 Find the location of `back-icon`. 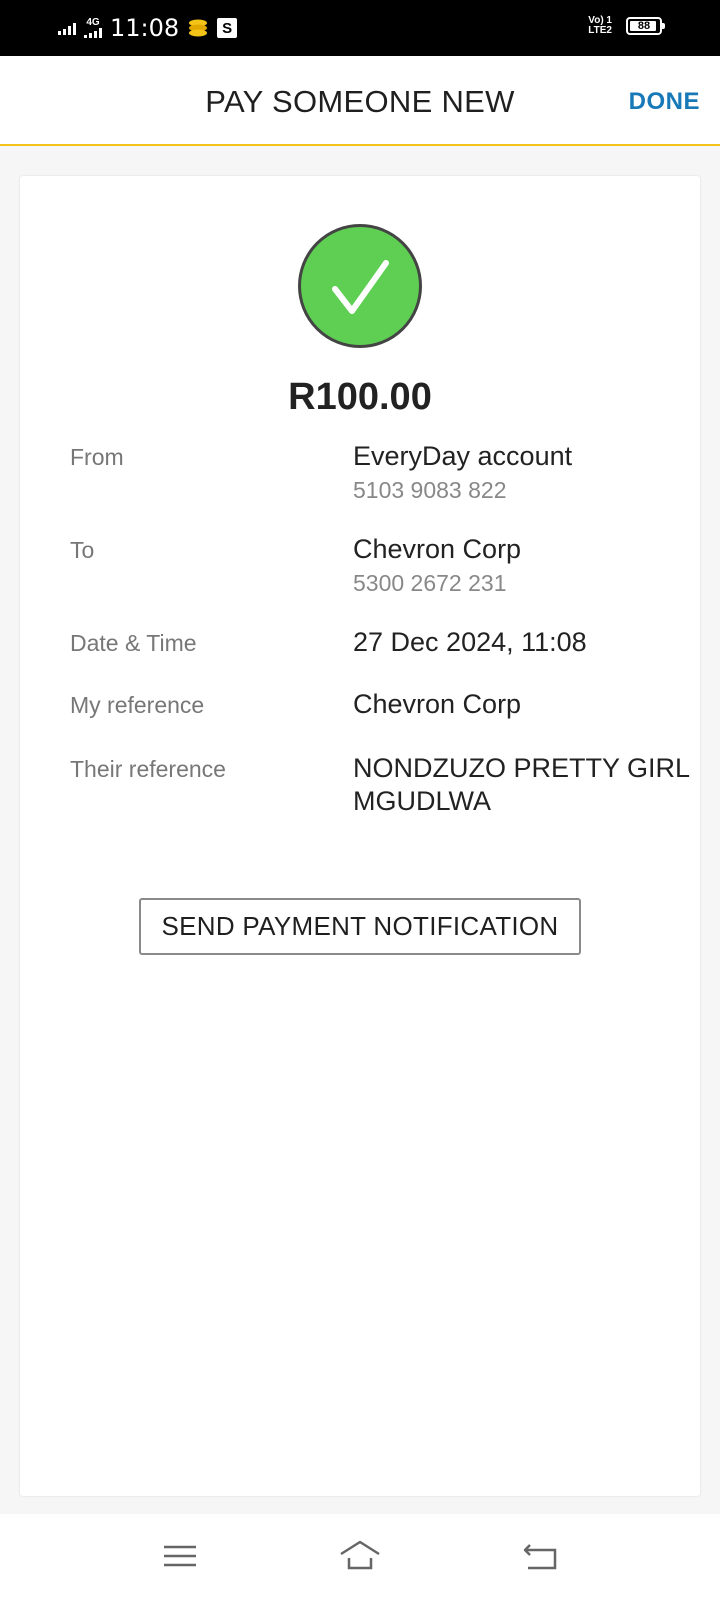

back-icon is located at coordinates (542, 1556).